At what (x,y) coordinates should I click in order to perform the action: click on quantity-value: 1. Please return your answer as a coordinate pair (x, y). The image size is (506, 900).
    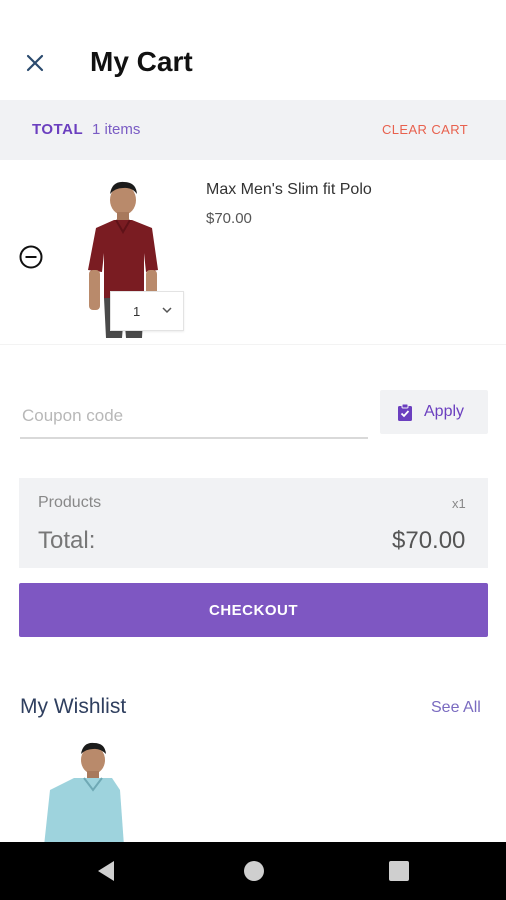
    Looking at the image, I should click on (137, 311).